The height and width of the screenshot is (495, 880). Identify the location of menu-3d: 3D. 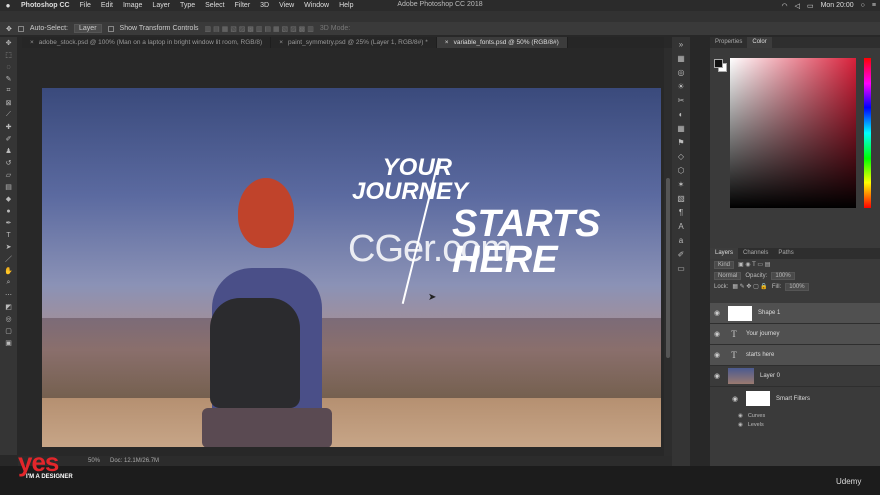
(264, 5).